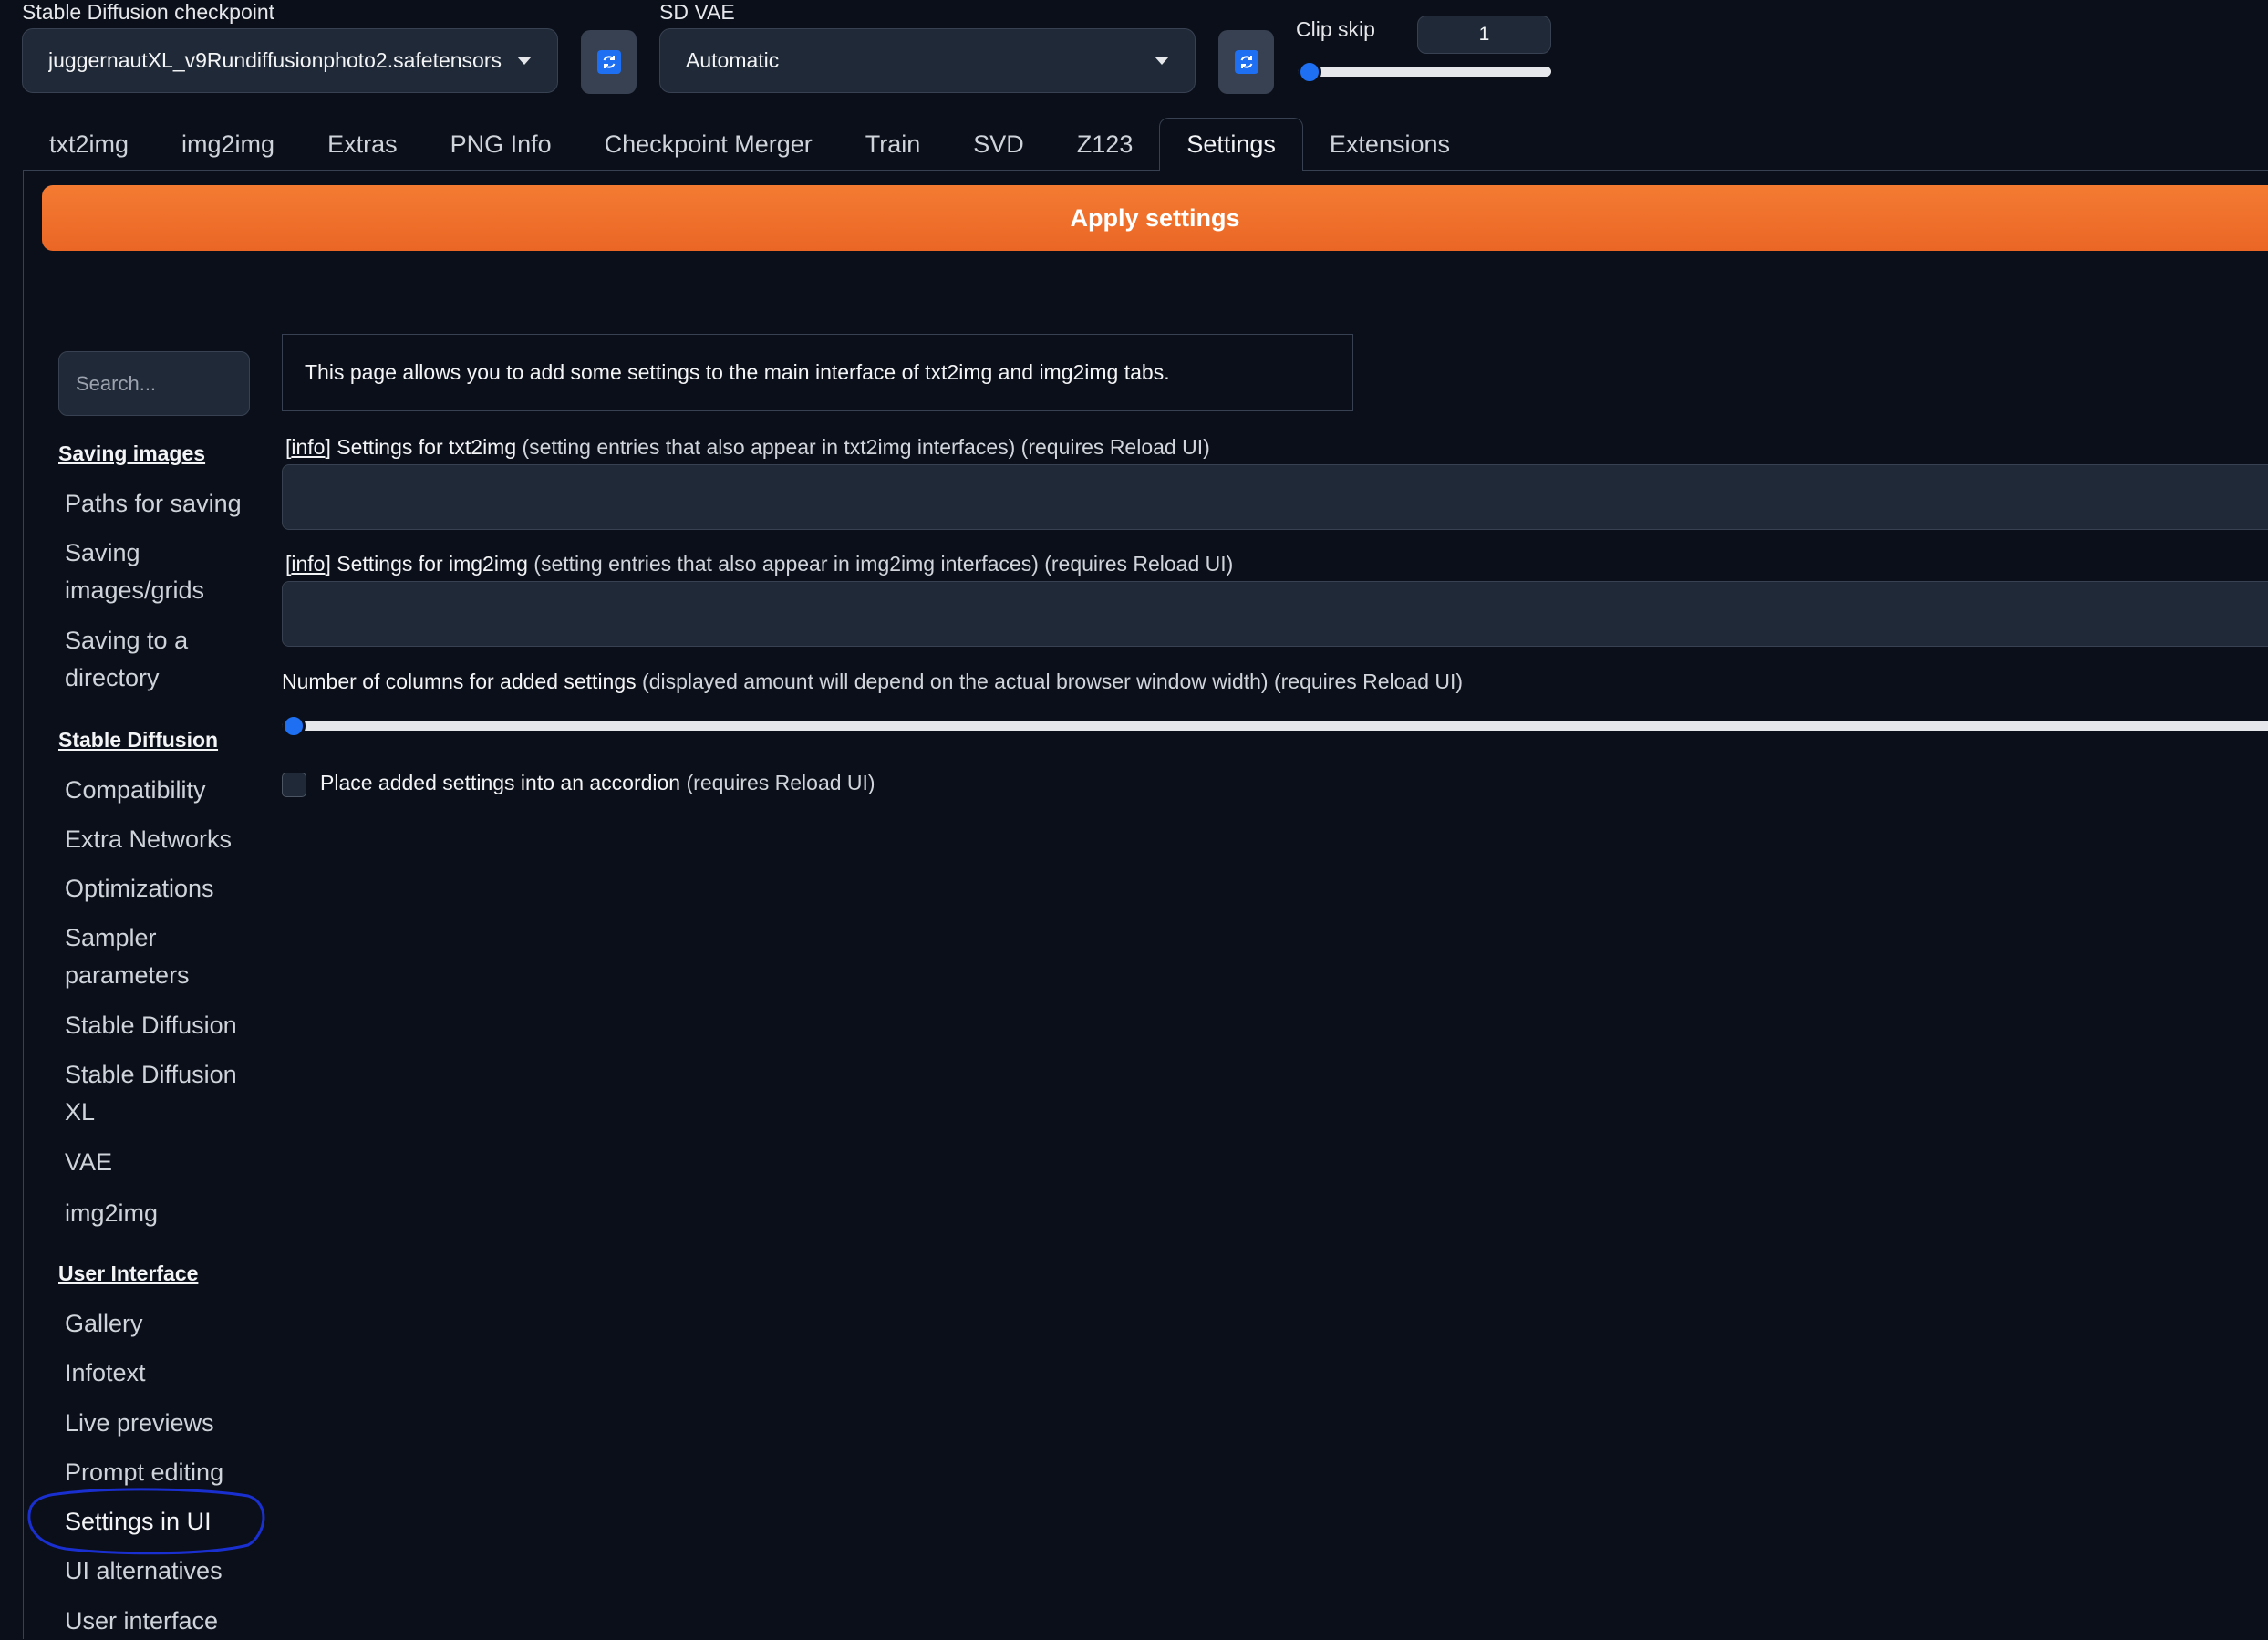 The height and width of the screenshot is (1640, 2268). What do you see at coordinates (1155, 218) in the screenshot?
I see `apply-settings-button: Apply settings` at bounding box center [1155, 218].